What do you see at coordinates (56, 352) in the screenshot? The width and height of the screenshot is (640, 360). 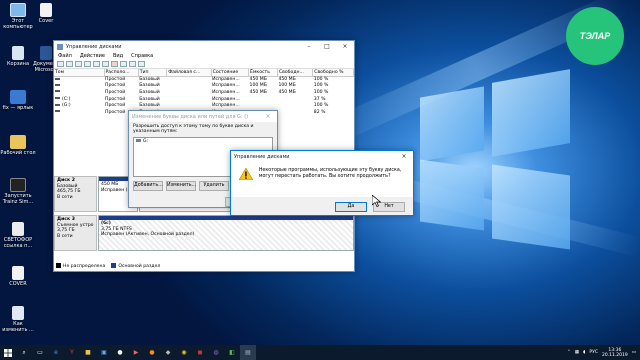 I see `edge-icon: e` at bounding box center [56, 352].